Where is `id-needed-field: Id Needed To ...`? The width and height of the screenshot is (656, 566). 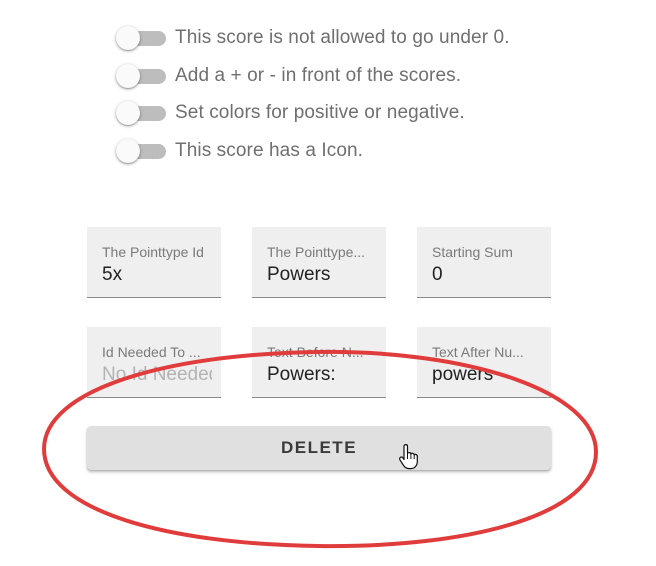 id-needed-field: Id Needed To ... is located at coordinates (154, 362).